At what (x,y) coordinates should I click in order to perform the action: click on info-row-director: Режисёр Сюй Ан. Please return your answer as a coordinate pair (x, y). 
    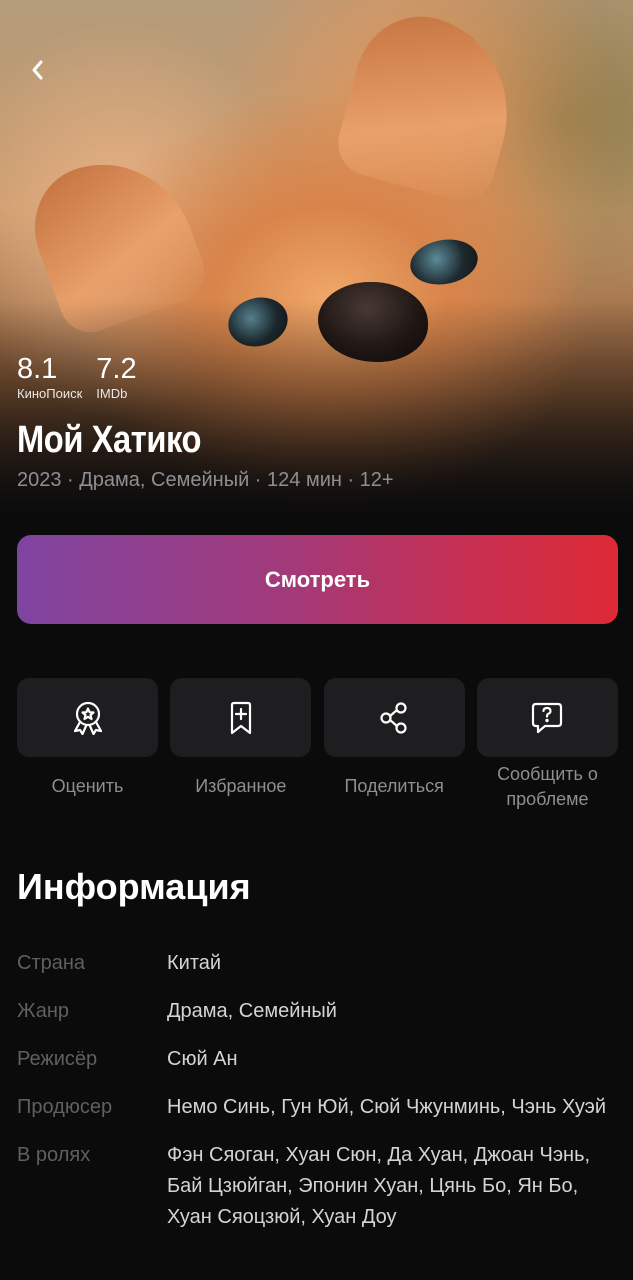
    Looking at the image, I should click on (317, 1059).